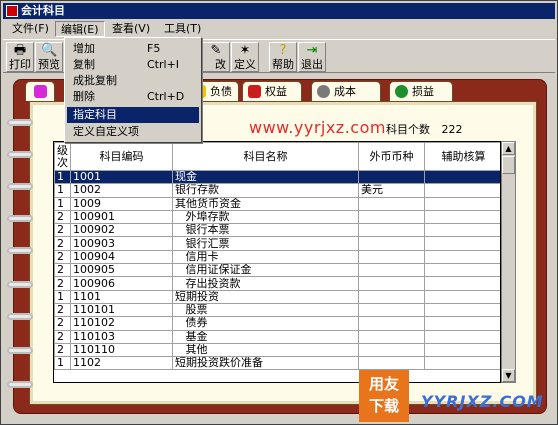 This screenshot has height=425, width=558. What do you see at coordinates (20, 57) in the screenshot?
I see `print-button: 🖶 打印` at bounding box center [20, 57].